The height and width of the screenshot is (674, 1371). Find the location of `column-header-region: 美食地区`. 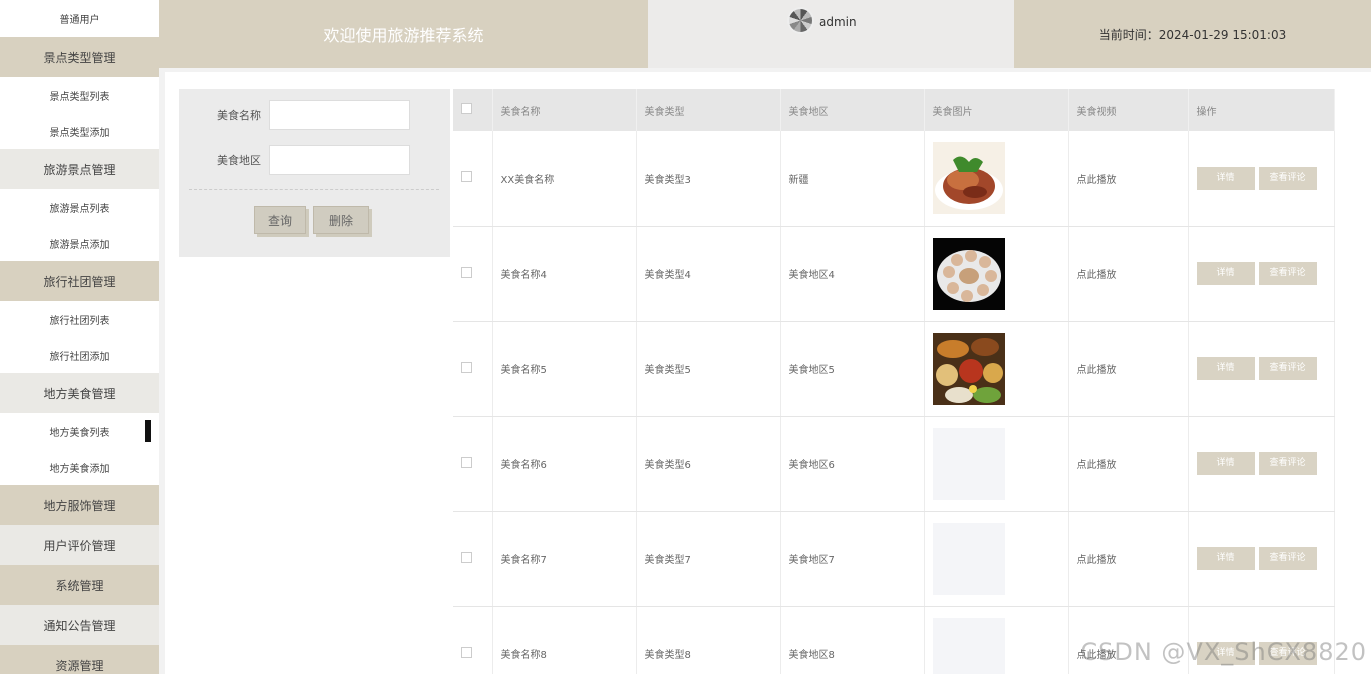

column-header-region: 美食地区 is located at coordinates (852, 110).